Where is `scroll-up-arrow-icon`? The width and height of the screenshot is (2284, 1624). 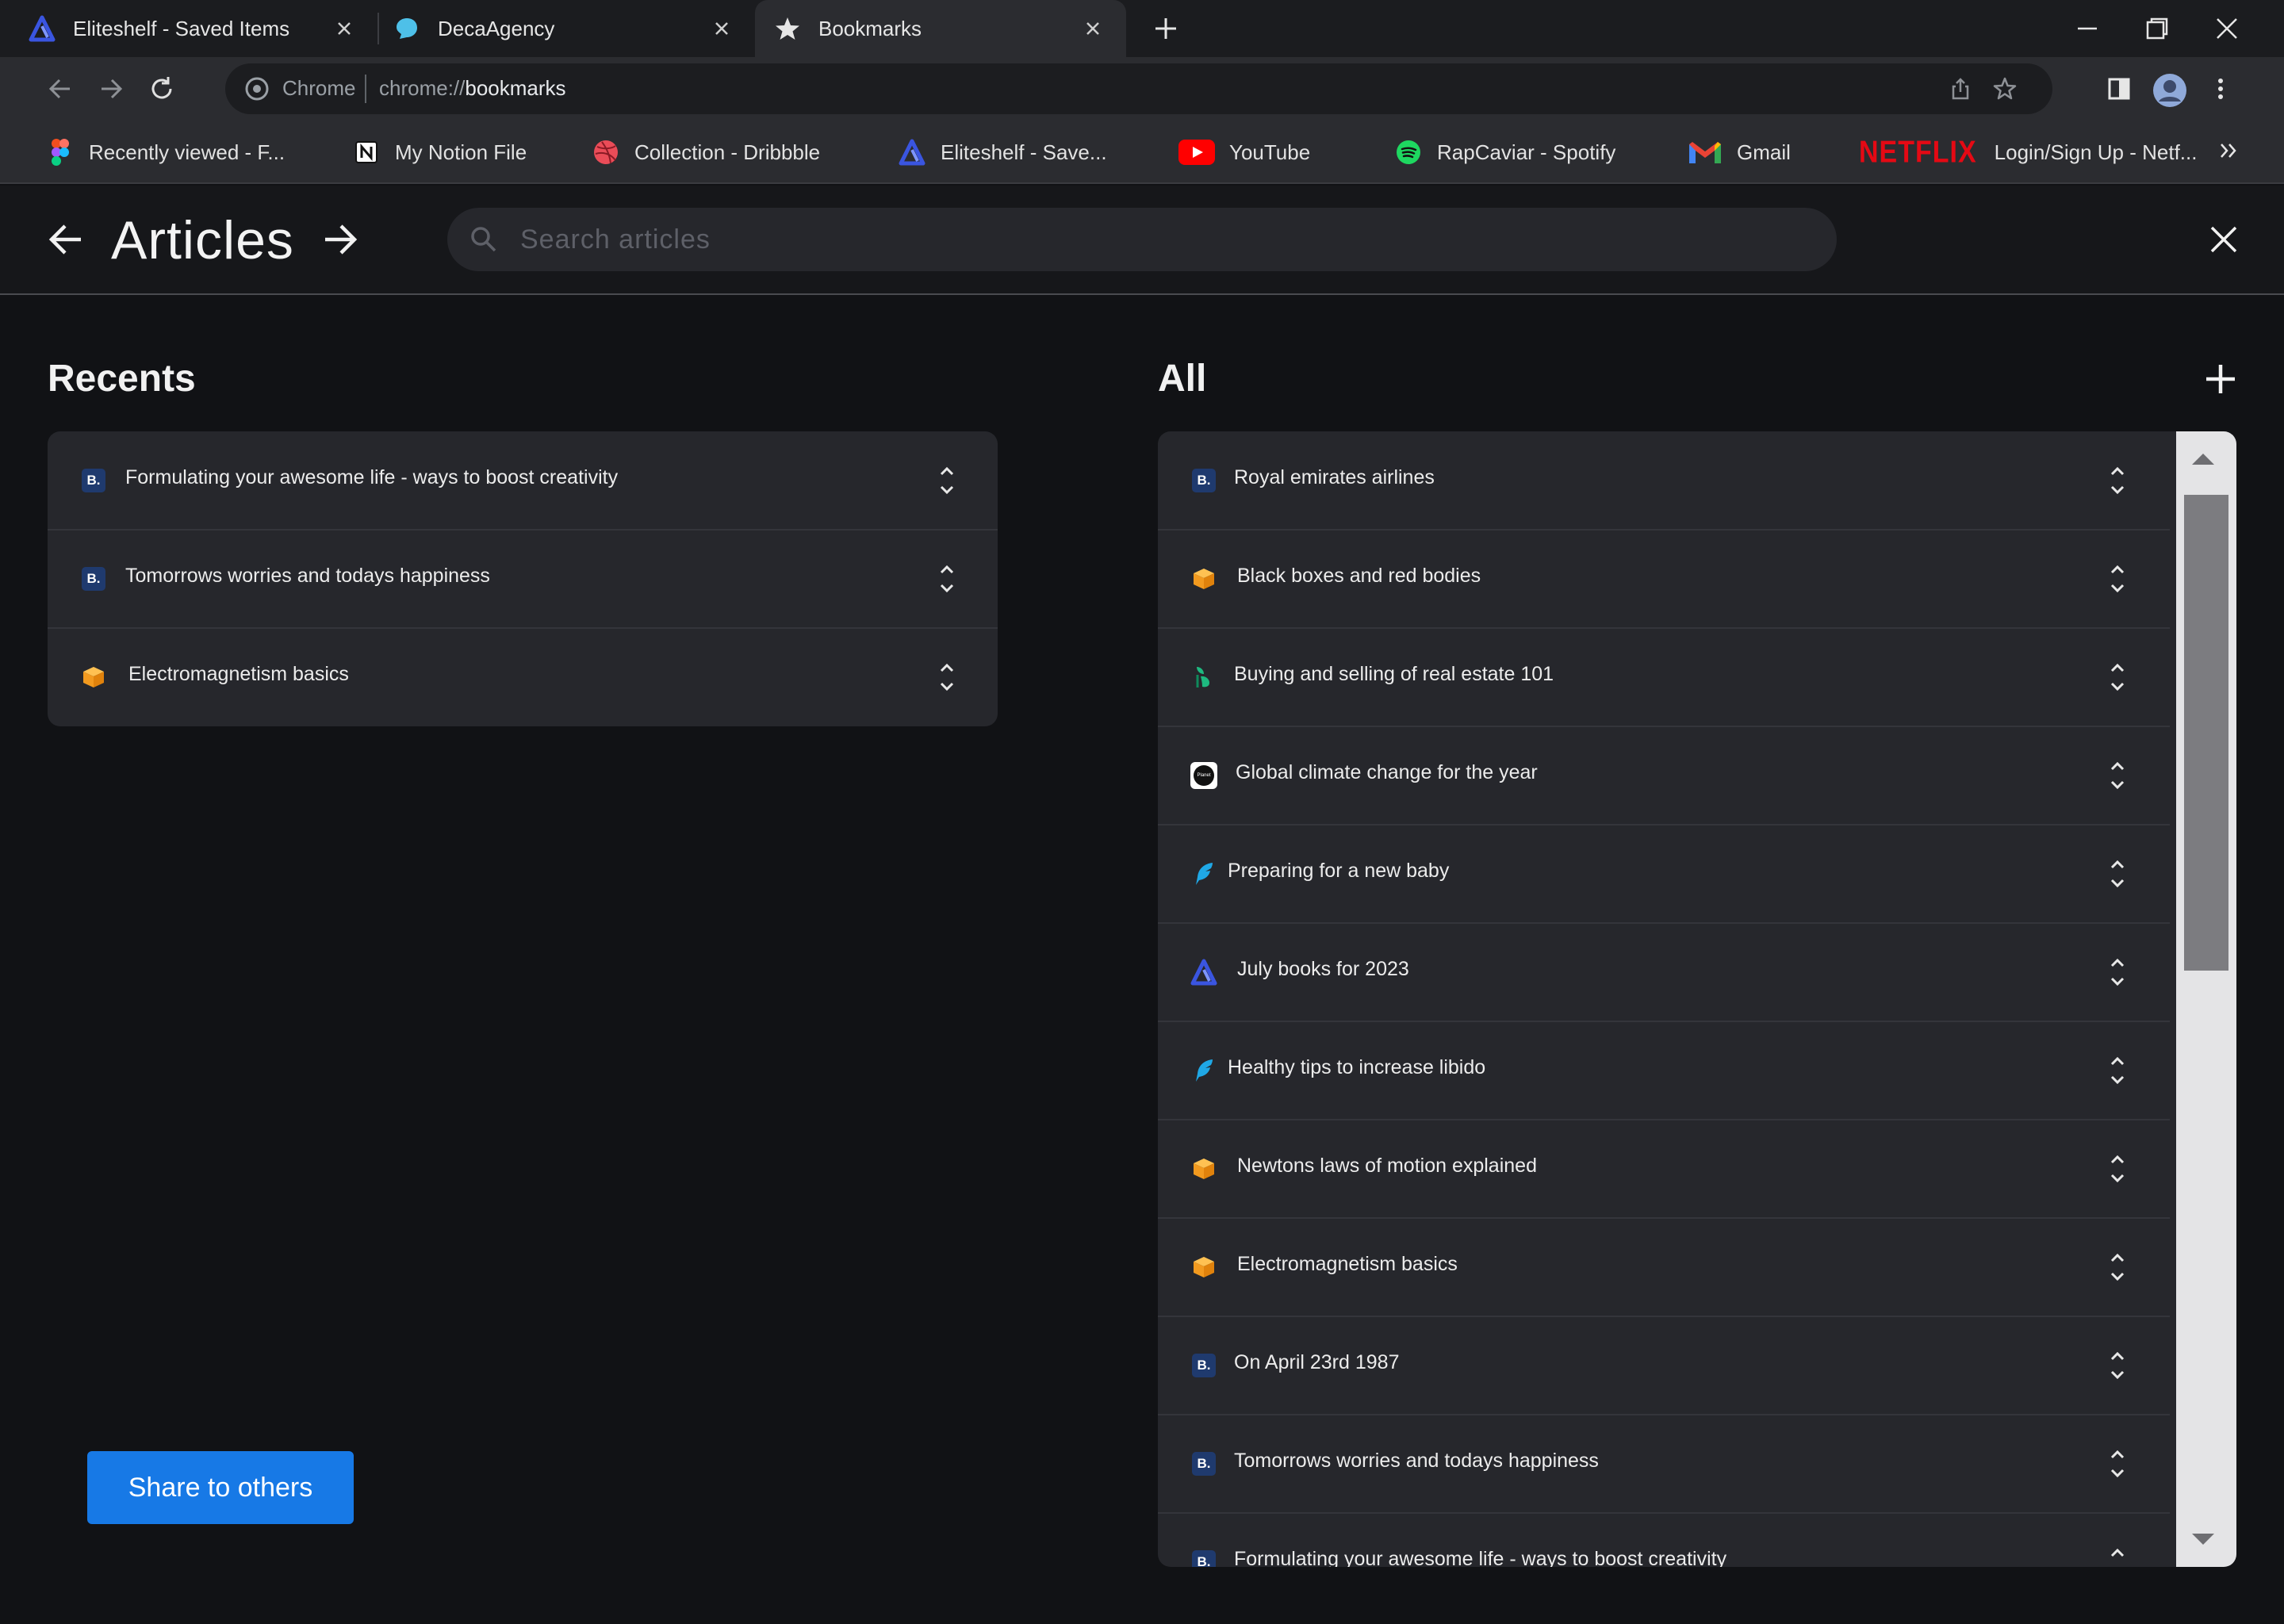 scroll-up-arrow-icon is located at coordinates (2203, 458).